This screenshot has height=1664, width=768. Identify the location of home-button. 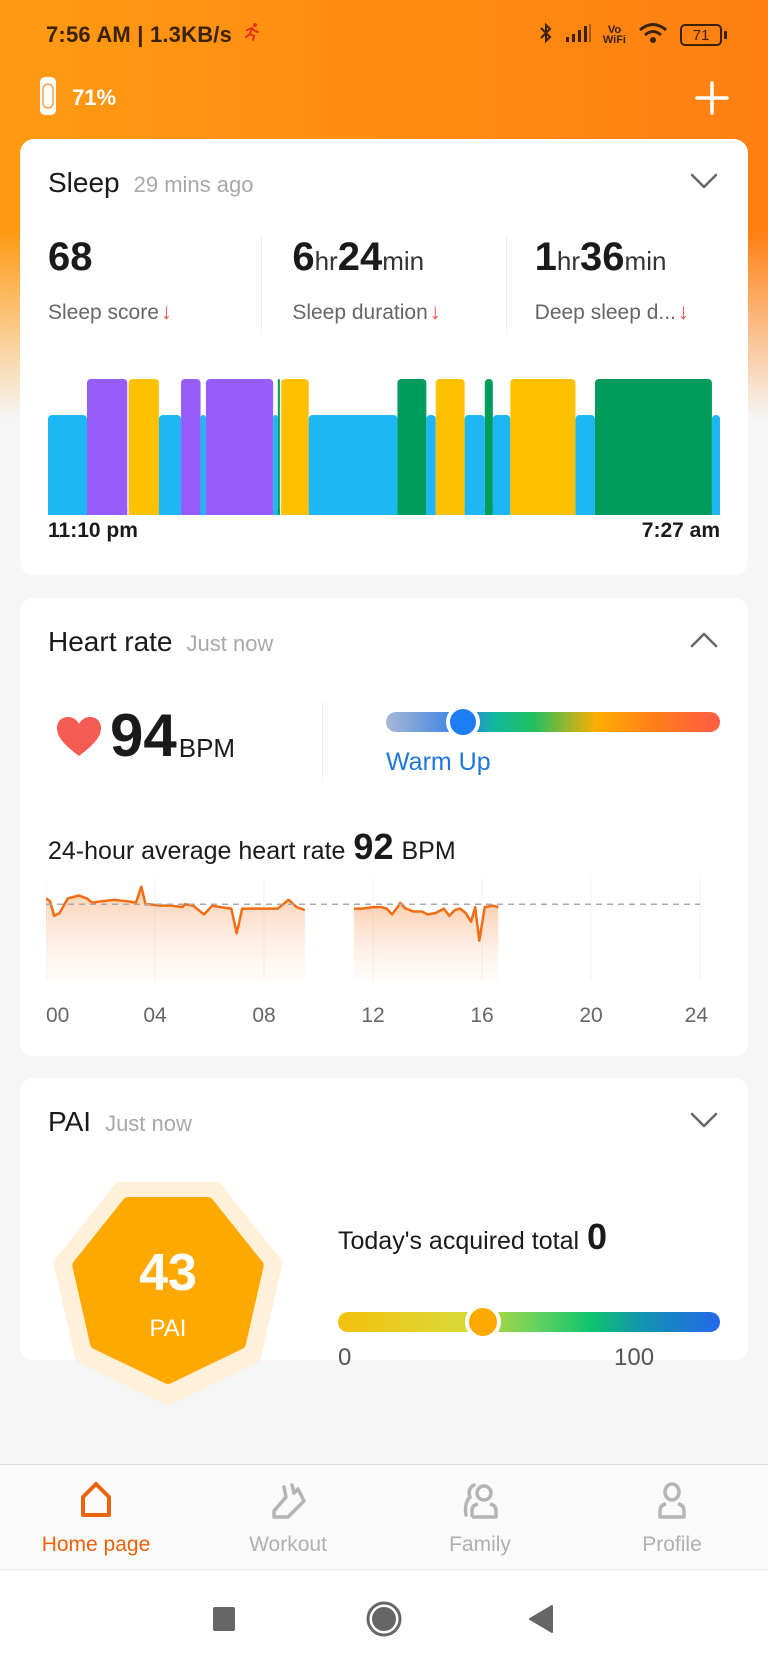
(384, 1619).